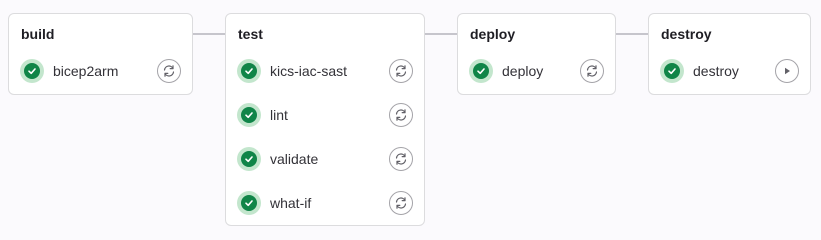 The width and height of the screenshot is (821, 240). Describe the element at coordinates (309, 71) in the screenshot. I see `job-name: kics-iac-sast` at that location.